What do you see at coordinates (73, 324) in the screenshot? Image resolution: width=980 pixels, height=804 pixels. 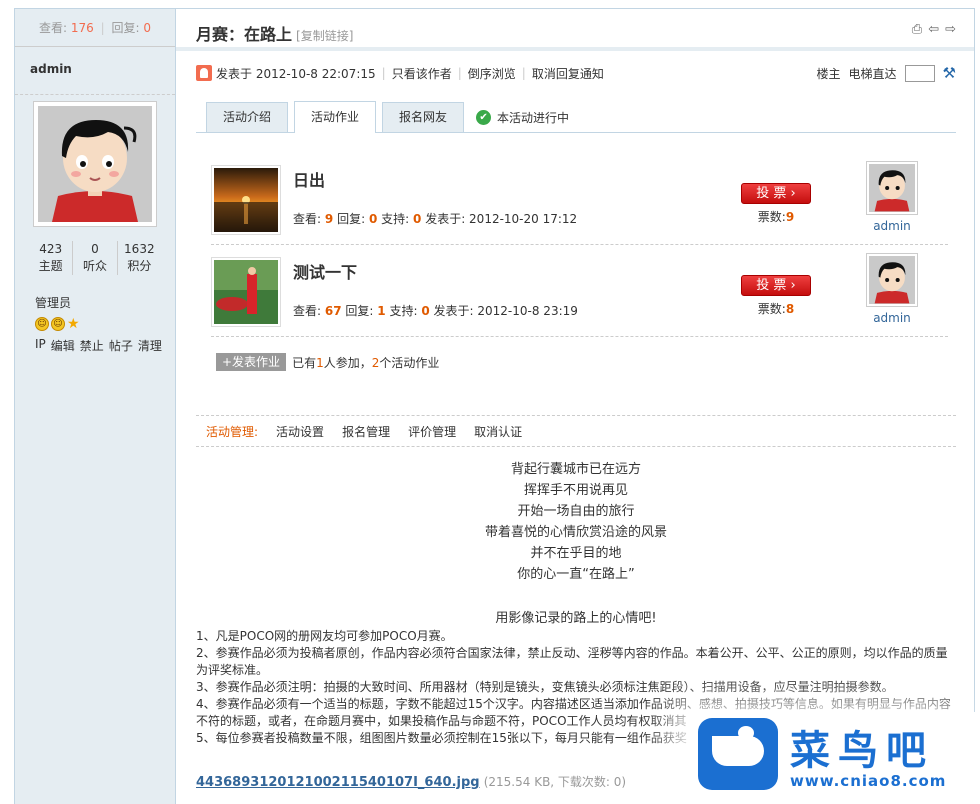 I see `star-medal-icon: ★` at bounding box center [73, 324].